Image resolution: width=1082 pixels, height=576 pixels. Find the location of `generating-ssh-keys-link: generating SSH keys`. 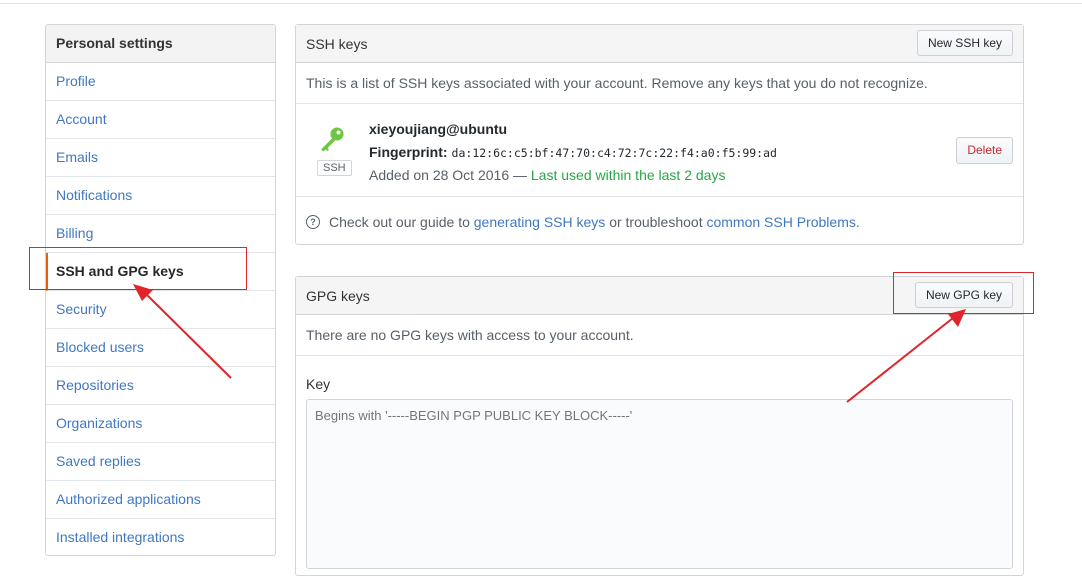

generating-ssh-keys-link: generating SSH keys is located at coordinates (540, 222).